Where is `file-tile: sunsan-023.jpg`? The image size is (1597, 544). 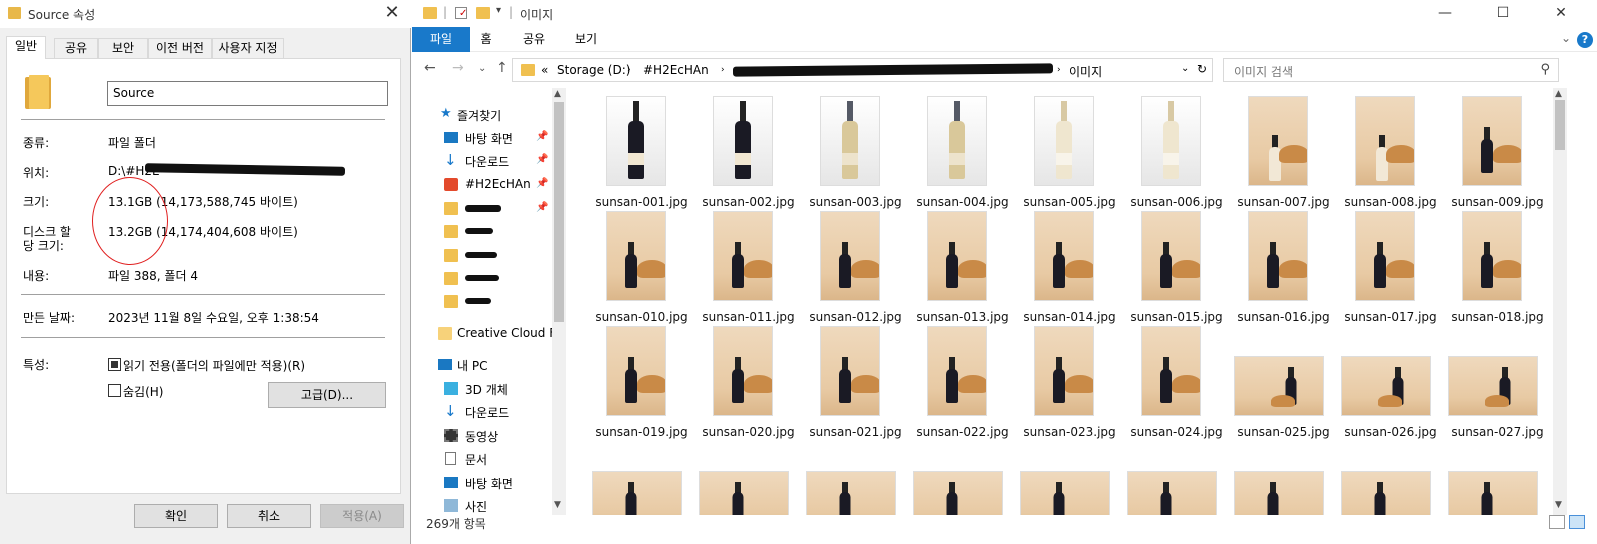 file-tile: sunsan-023.jpg is located at coordinates (1069, 381).